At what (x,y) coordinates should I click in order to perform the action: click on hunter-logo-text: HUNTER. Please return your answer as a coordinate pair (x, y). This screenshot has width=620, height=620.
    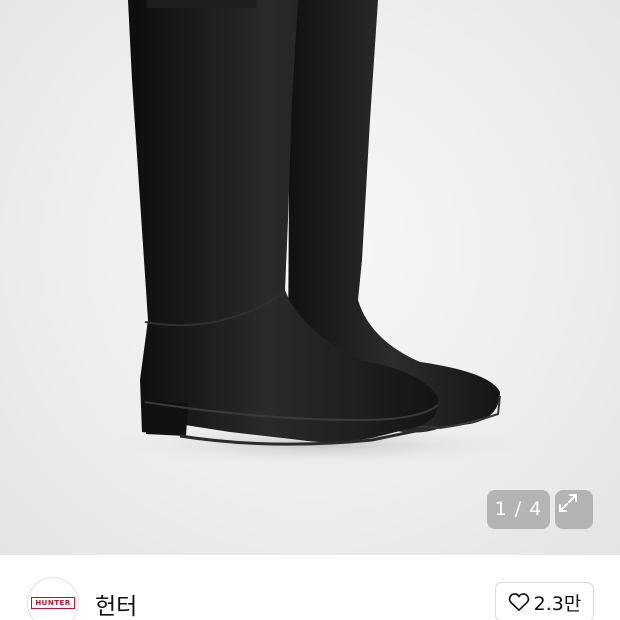
    Looking at the image, I should click on (53, 603).